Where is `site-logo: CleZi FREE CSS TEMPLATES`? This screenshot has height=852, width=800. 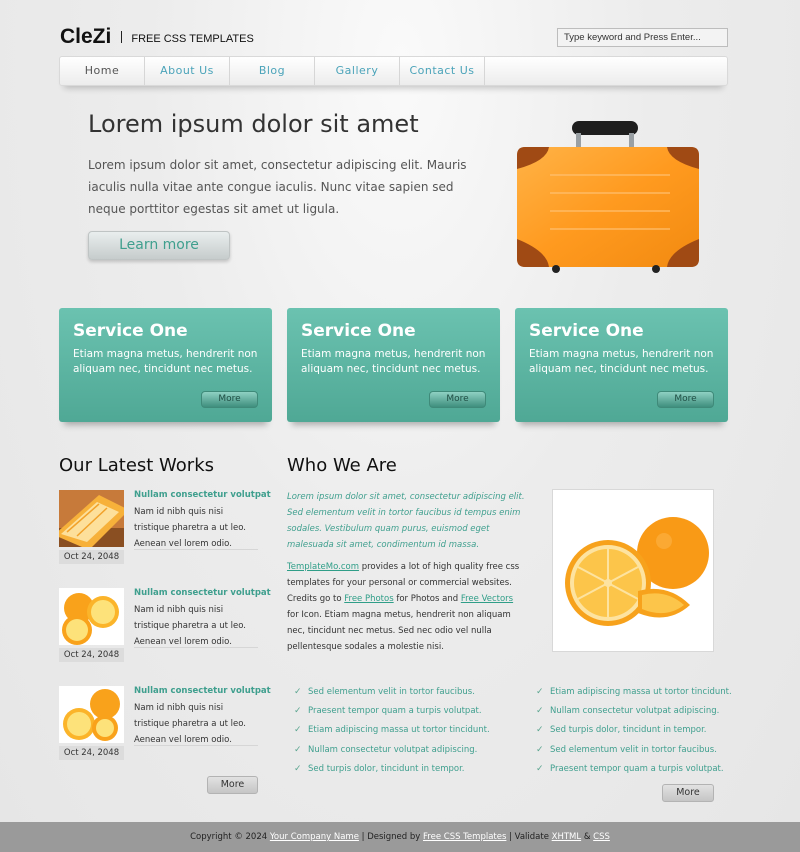
site-logo: CleZi FREE CSS TEMPLATES is located at coordinates (157, 37).